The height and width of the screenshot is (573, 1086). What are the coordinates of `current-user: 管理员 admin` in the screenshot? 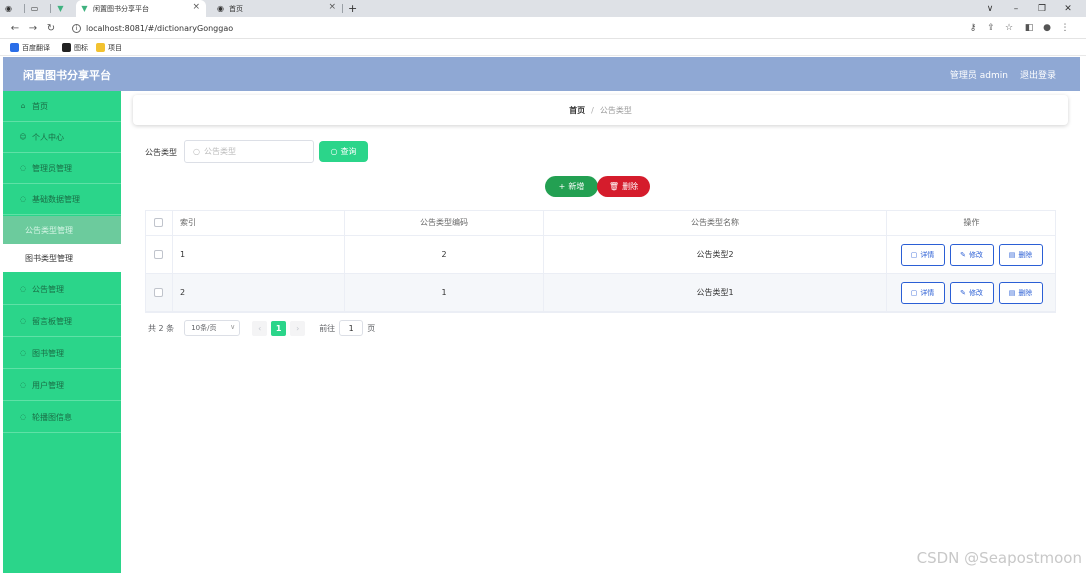 It's located at (978, 76).